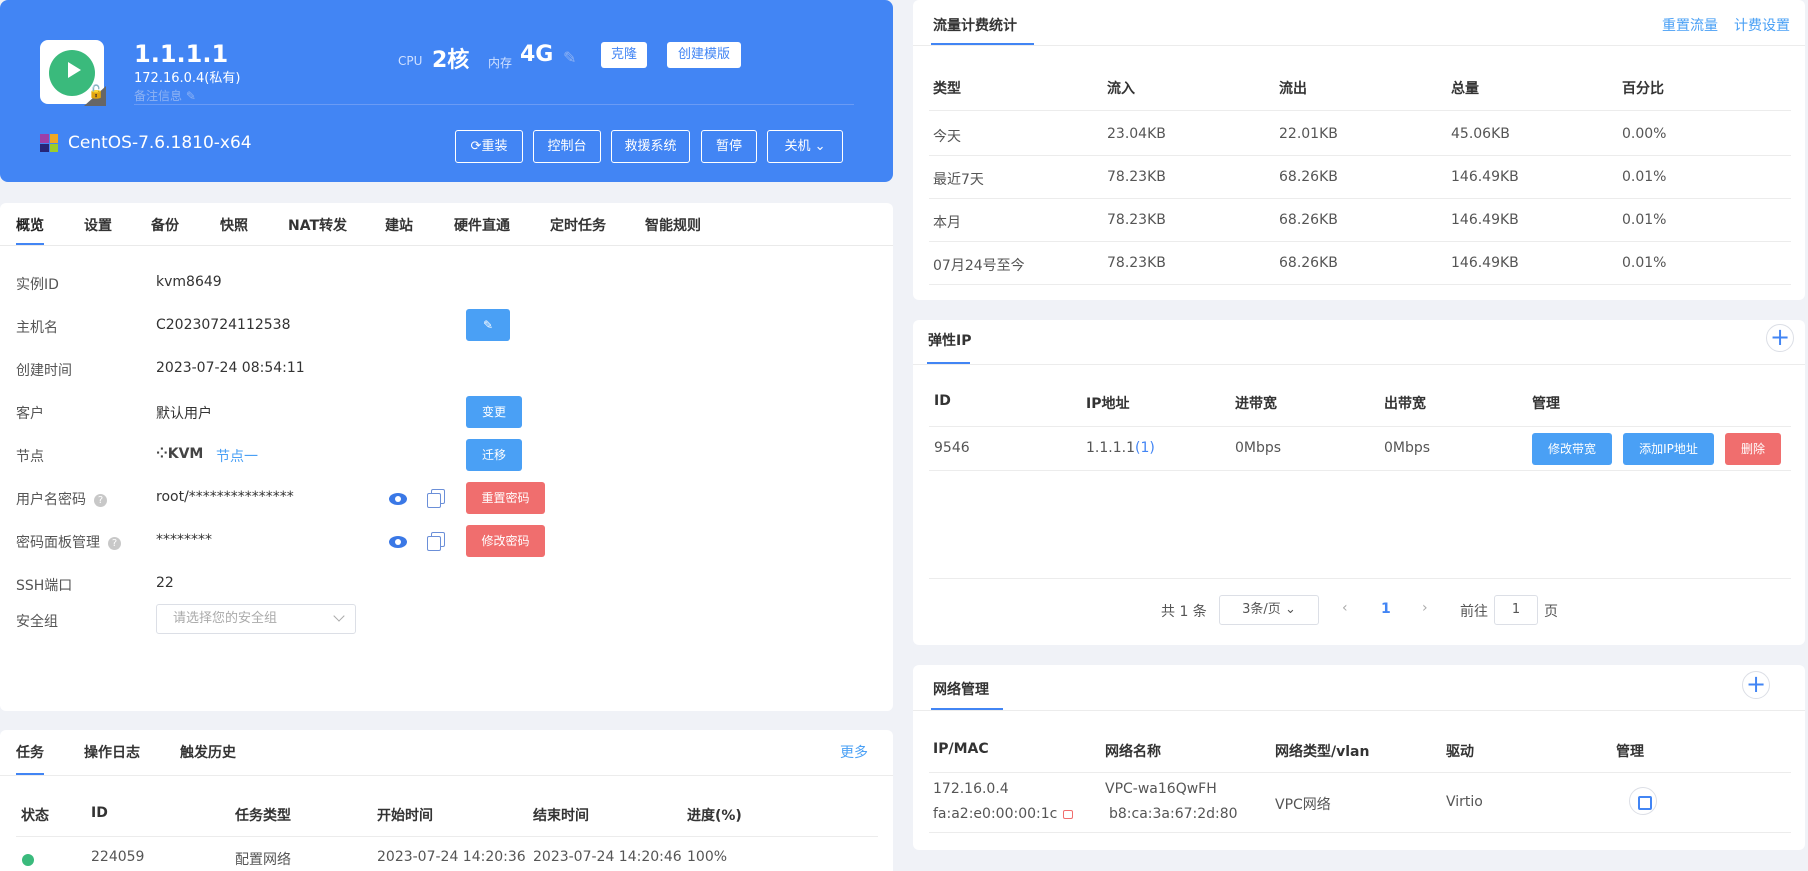  Describe the element at coordinates (1108, 404) in the screenshot. I see `col-ip: IP地址` at that location.